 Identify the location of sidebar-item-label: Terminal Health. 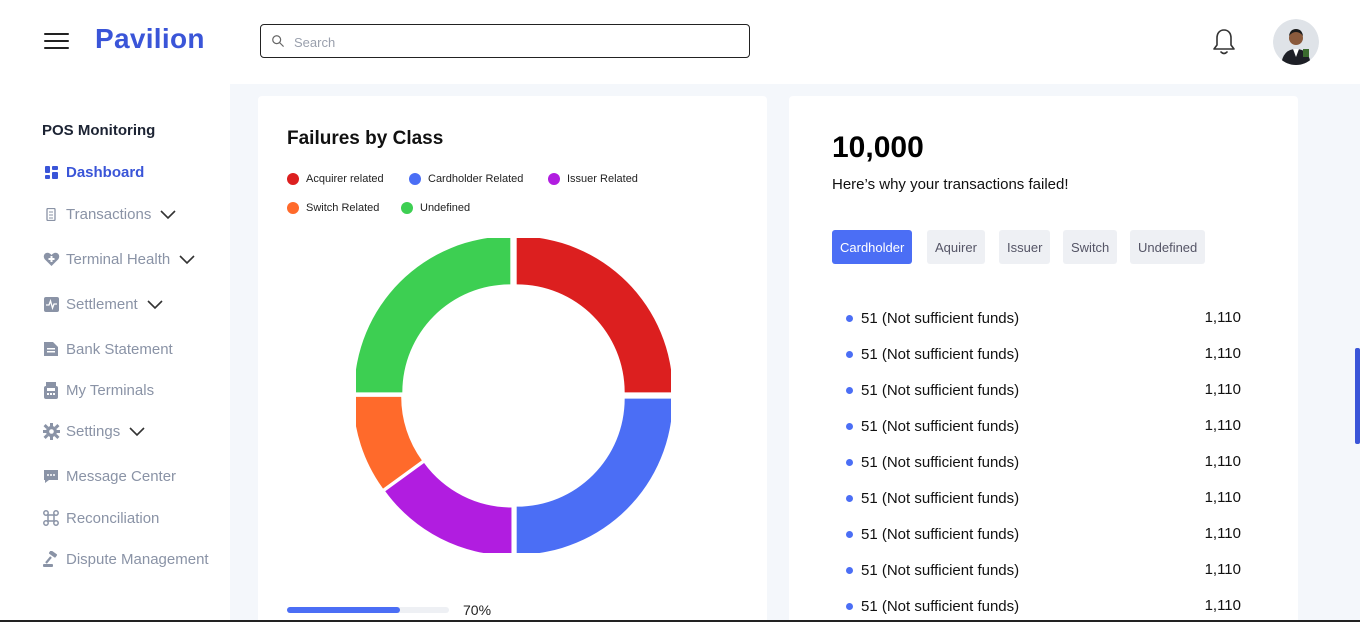
(118, 259).